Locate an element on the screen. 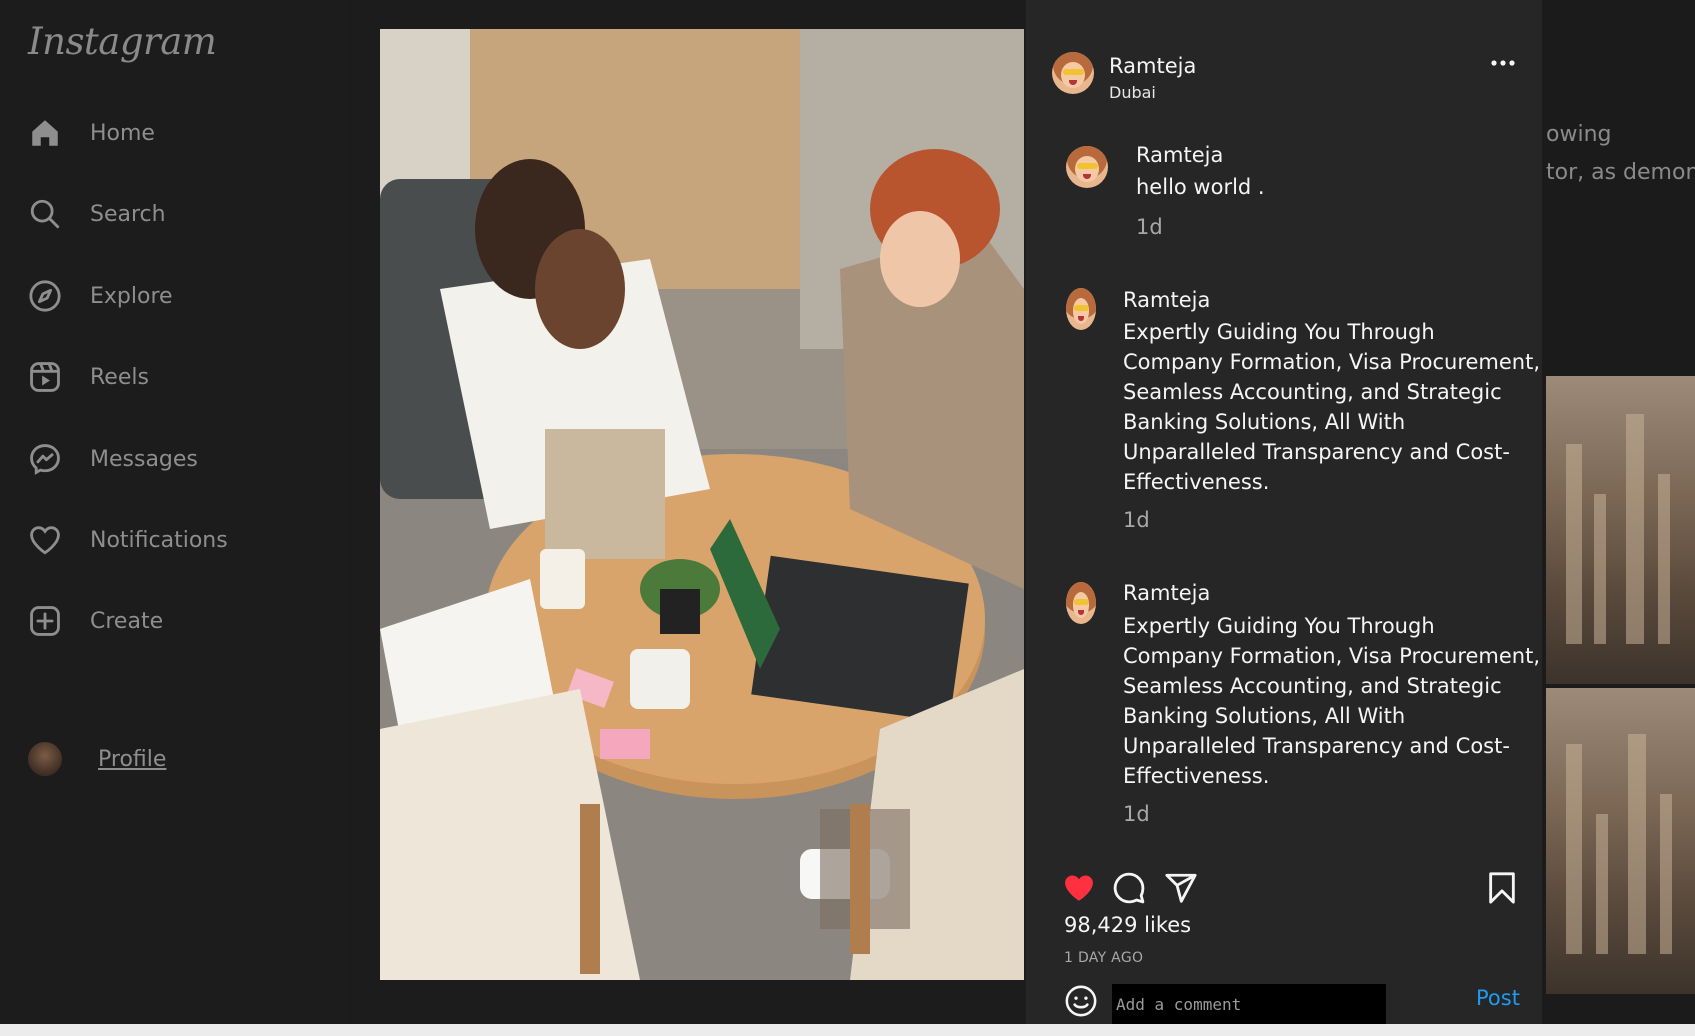 This screenshot has height=1036, width=1695. bottom-bar is located at coordinates (847, 1030).